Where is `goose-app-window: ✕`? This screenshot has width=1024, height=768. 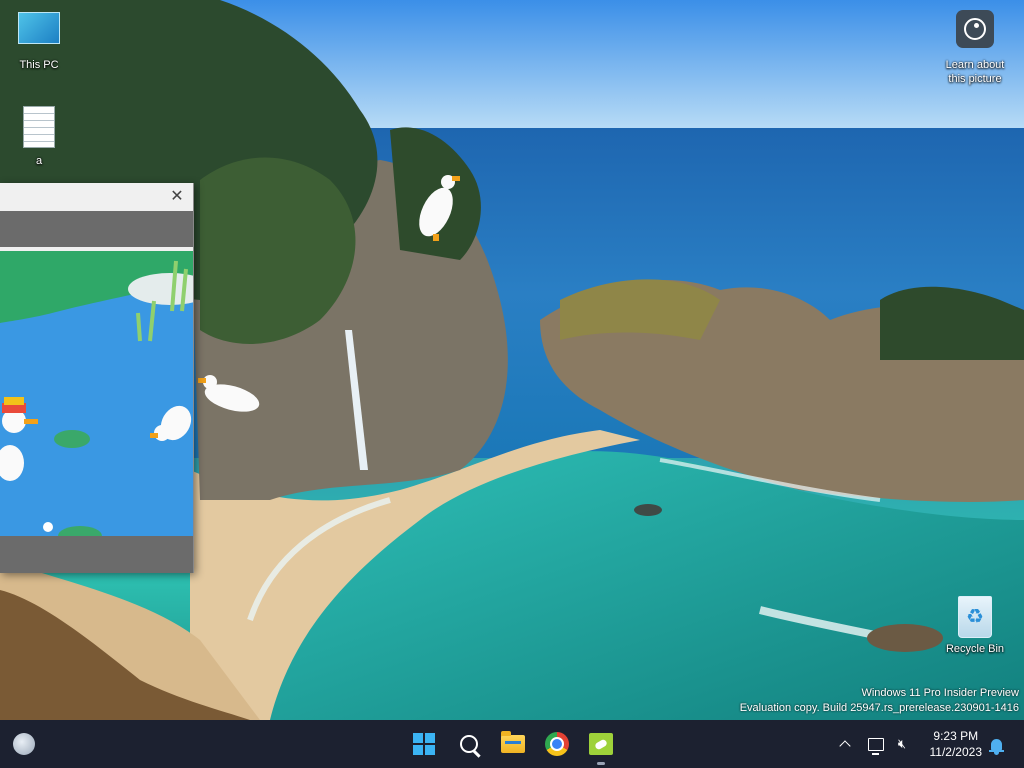 goose-app-window: ✕ is located at coordinates (97, 378).